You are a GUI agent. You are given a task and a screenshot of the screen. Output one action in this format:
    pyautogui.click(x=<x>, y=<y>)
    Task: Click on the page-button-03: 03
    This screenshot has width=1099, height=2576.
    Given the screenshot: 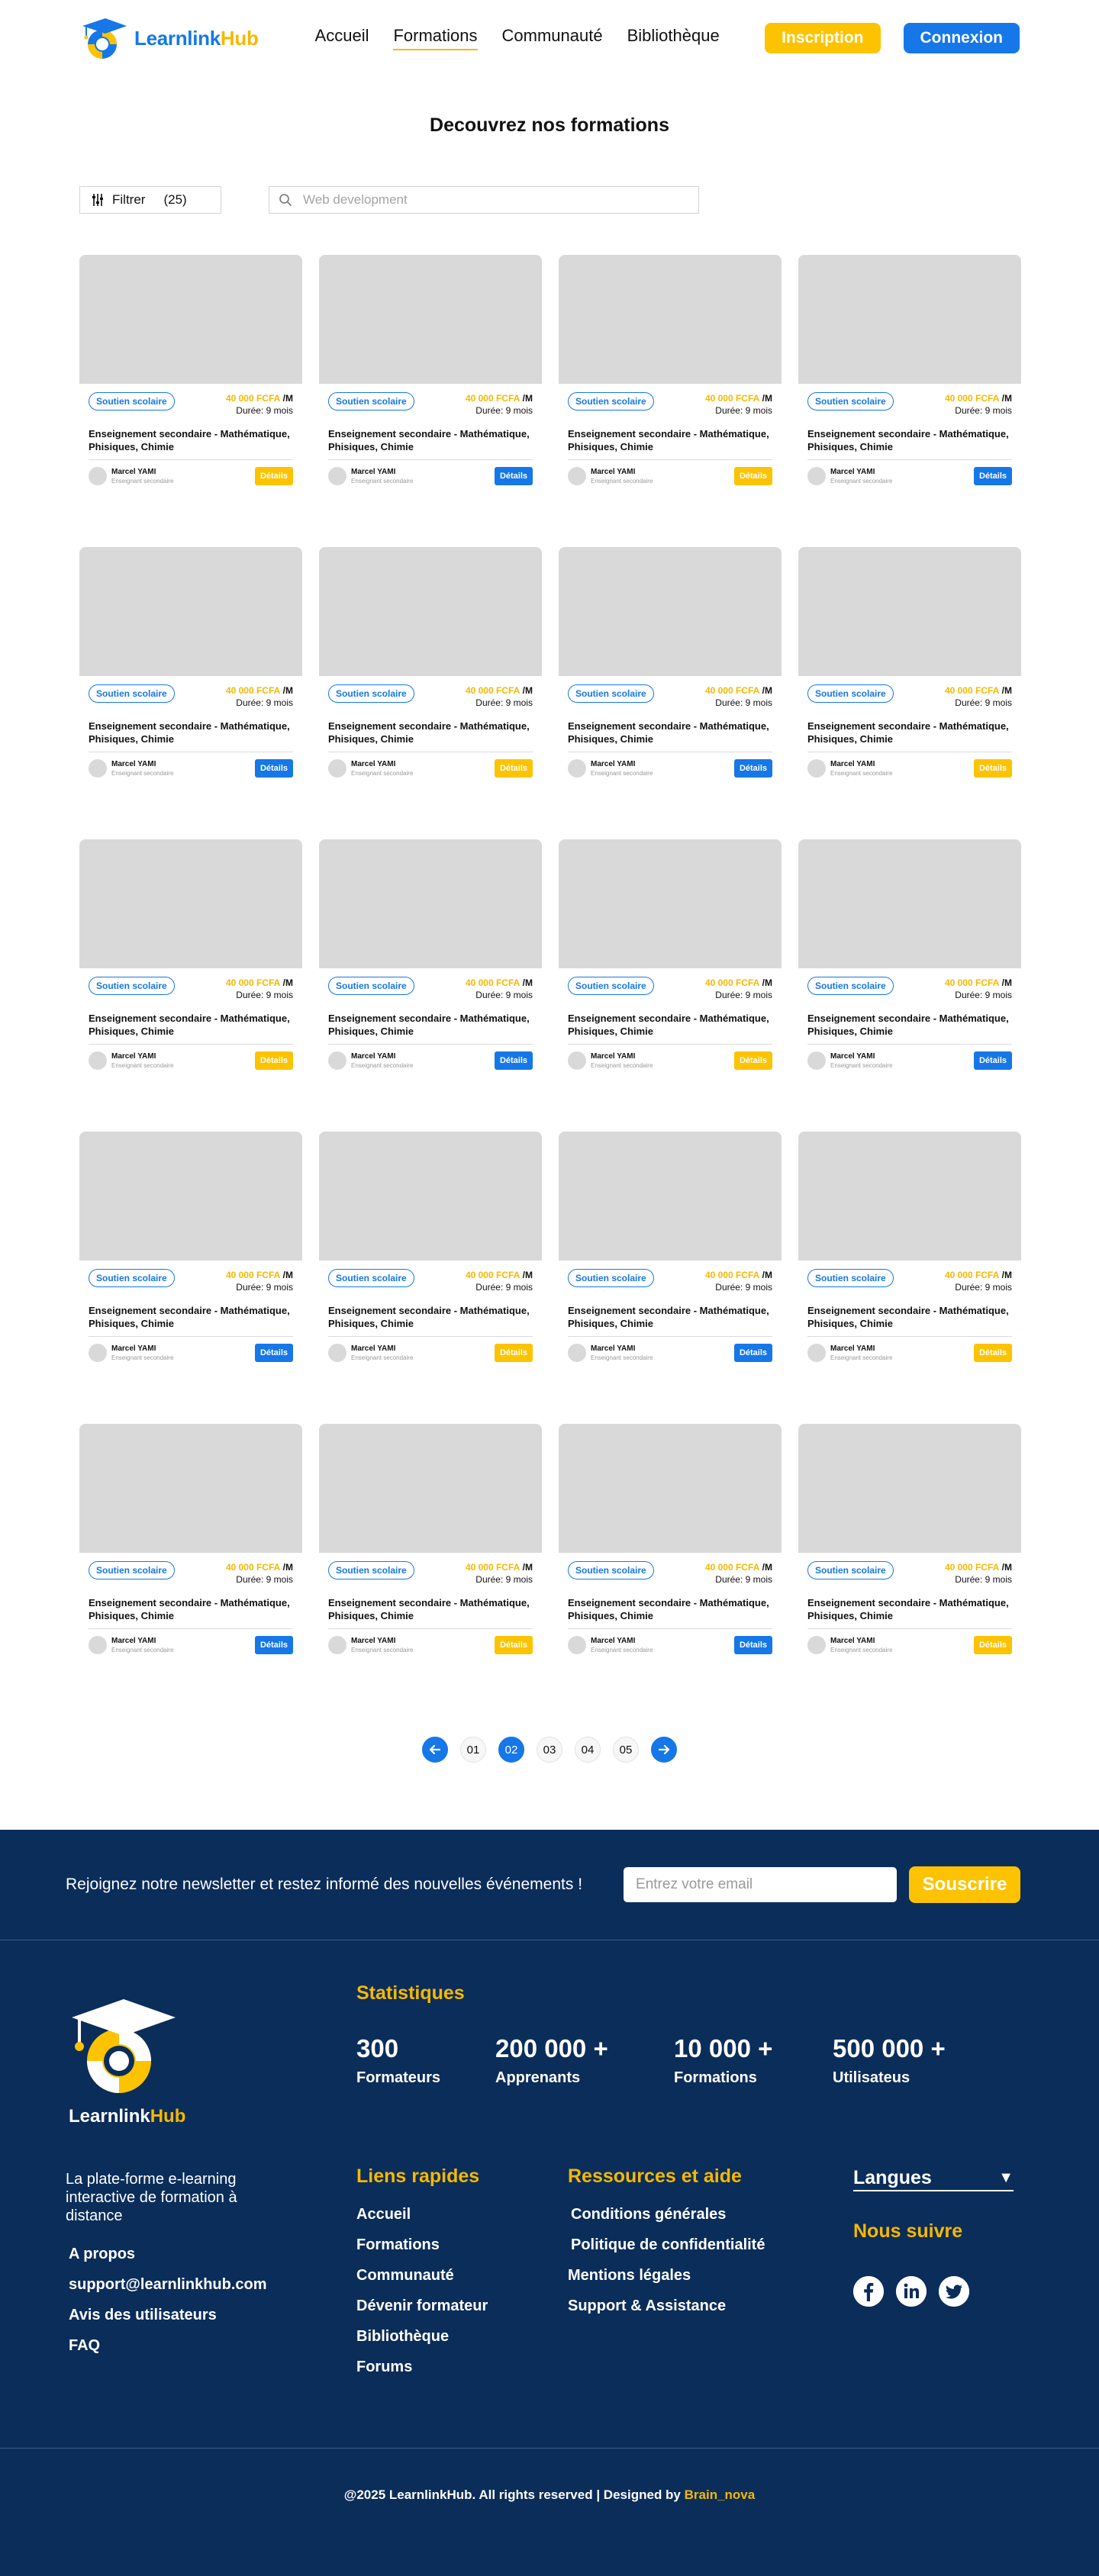 What is the action you would take?
    pyautogui.click(x=549, y=1750)
    